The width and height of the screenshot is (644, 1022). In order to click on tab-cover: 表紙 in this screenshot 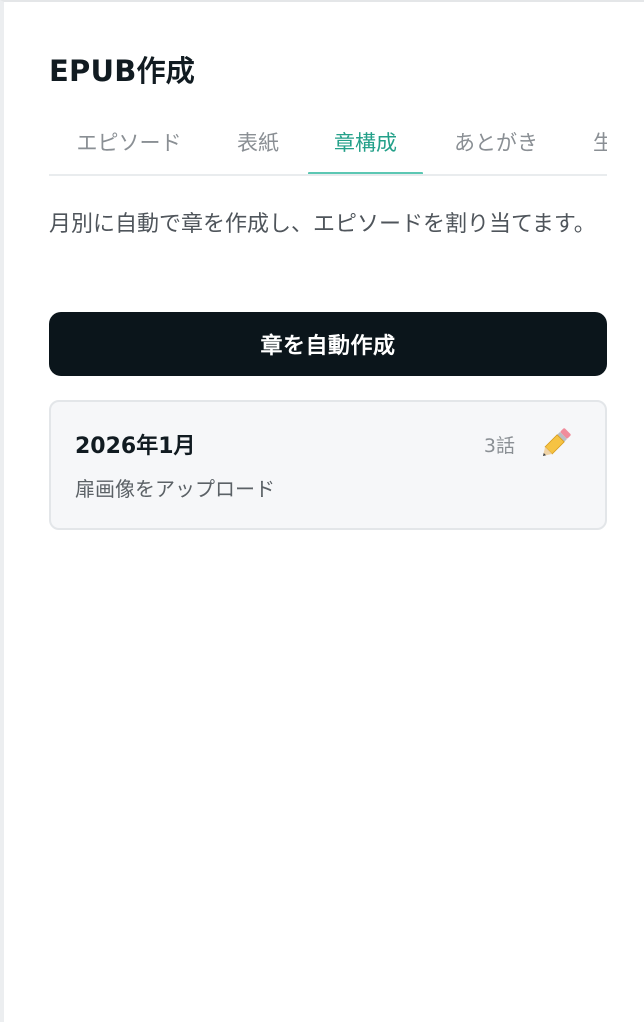, I will do `click(258, 147)`.